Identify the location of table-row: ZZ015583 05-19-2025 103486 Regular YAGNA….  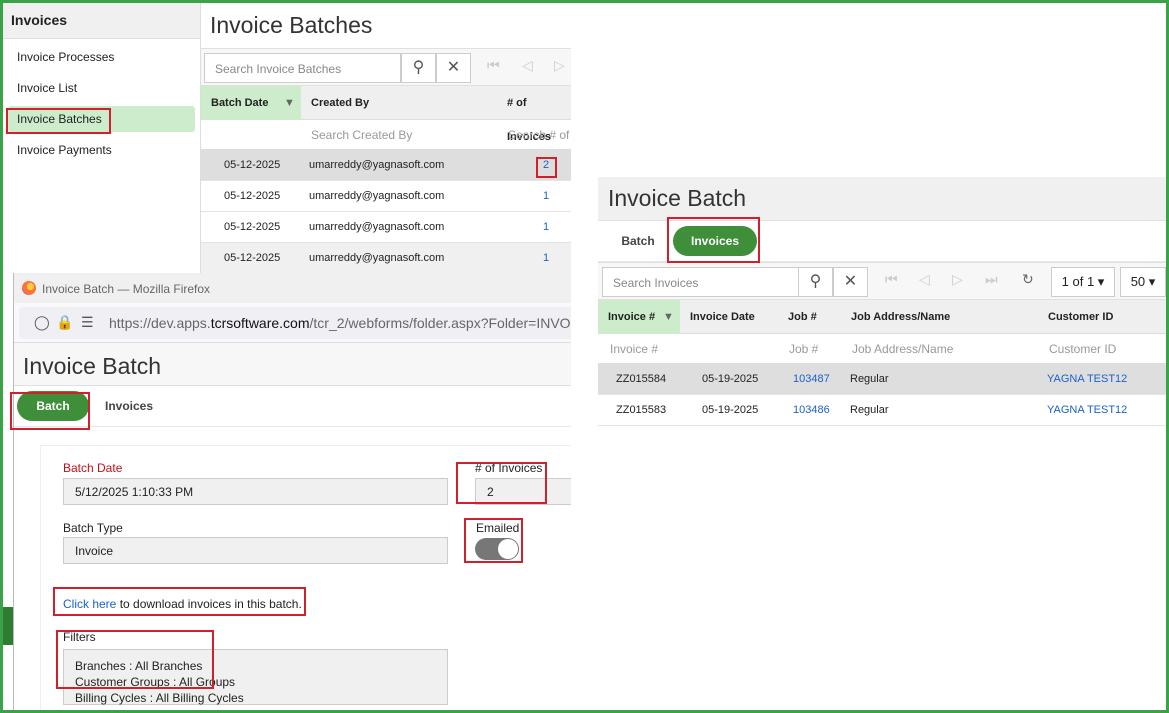
(883, 410).